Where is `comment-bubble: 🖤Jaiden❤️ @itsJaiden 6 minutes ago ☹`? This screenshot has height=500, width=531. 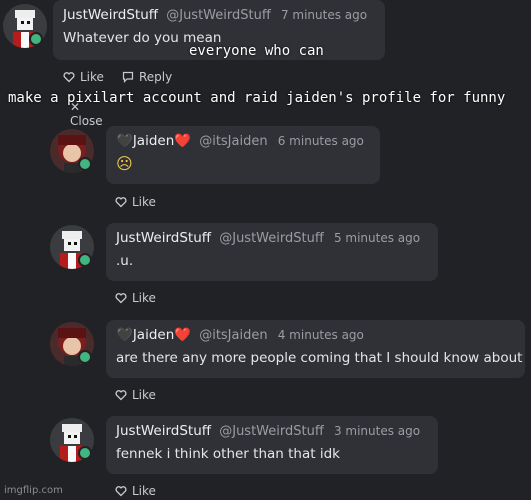
comment-bubble: 🖤Jaiden❤️ @itsJaiden 6 minutes ago ☹ is located at coordinates (243, 155).